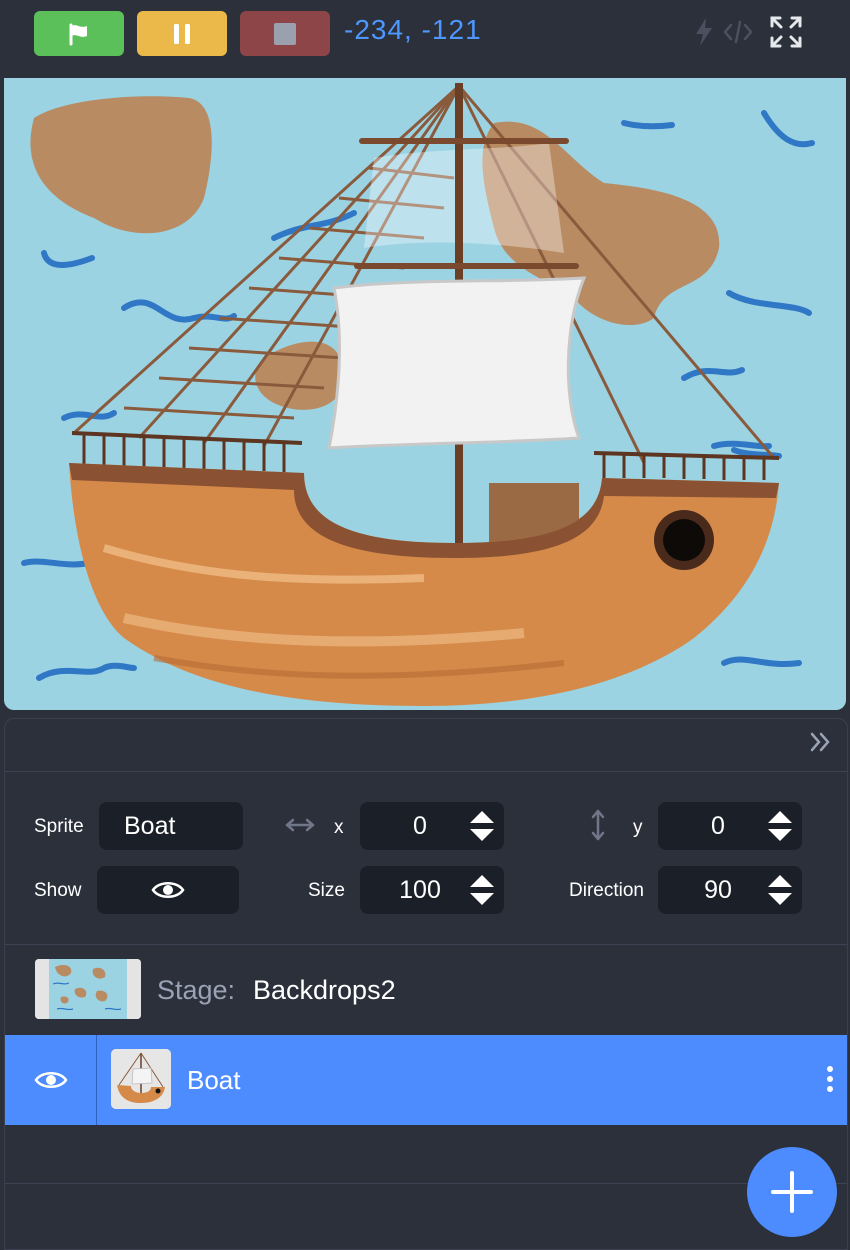  Describe the element at coordinates (214, 1080) in the screenshot. I see `sprite-list-name: Boat` at that location.